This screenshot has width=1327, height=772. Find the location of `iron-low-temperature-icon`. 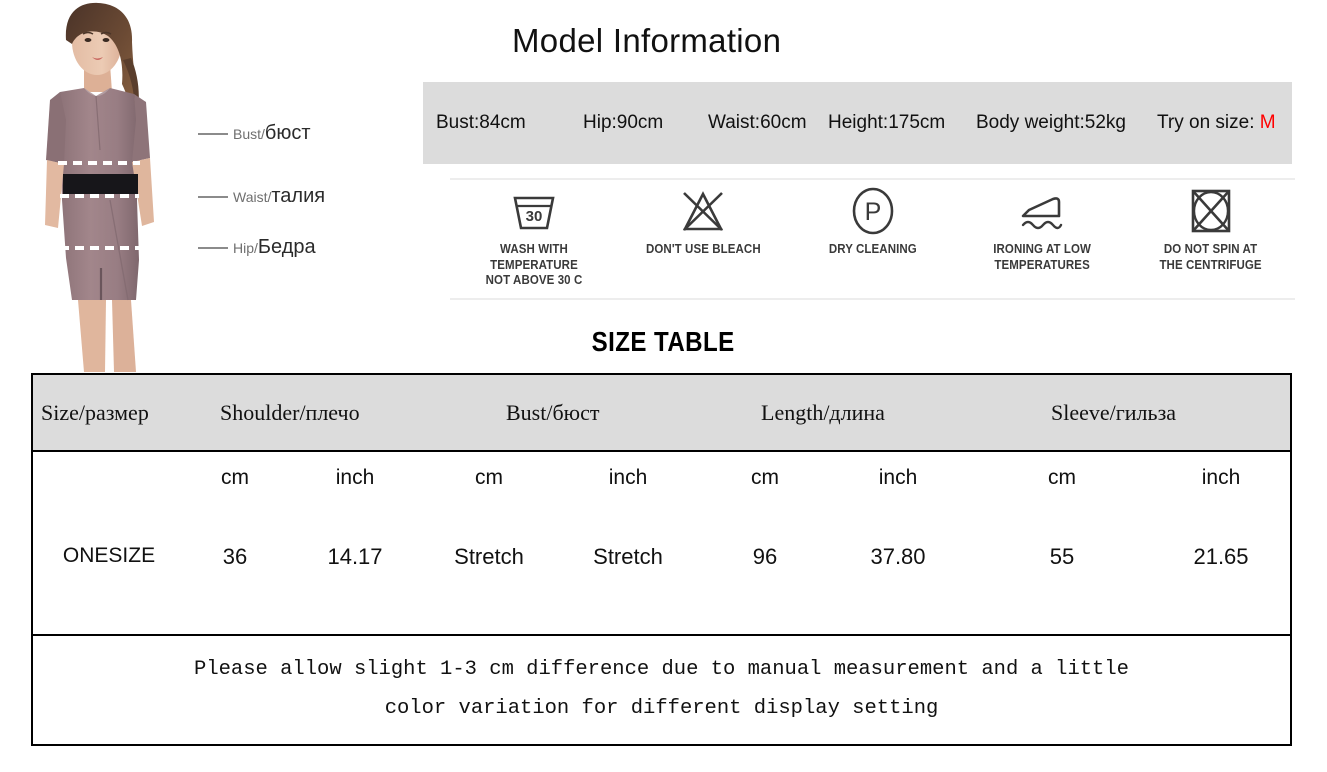

iron-low-temperature-icon is located at coordinates (1042, 211).